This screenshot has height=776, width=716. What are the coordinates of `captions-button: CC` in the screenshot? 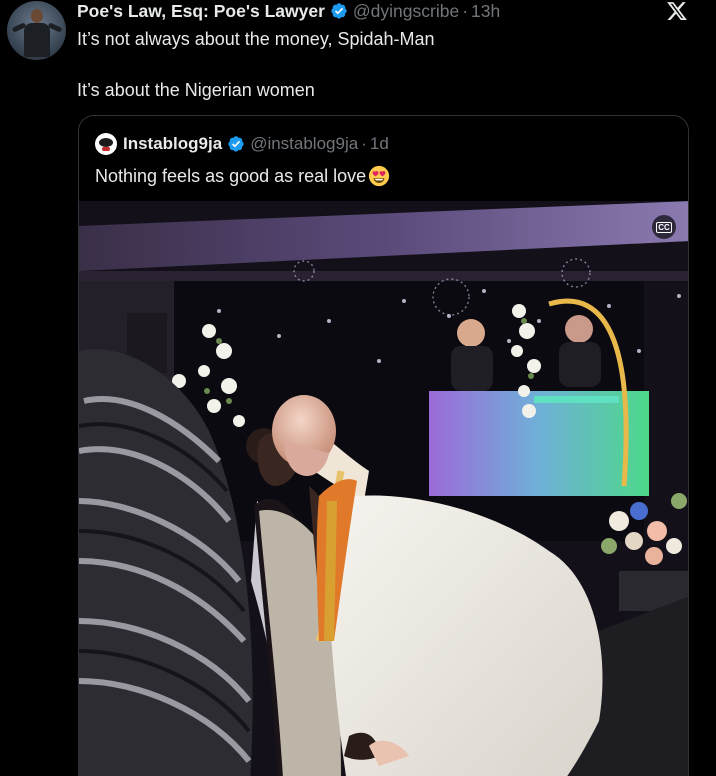 It's located at (664, 227).